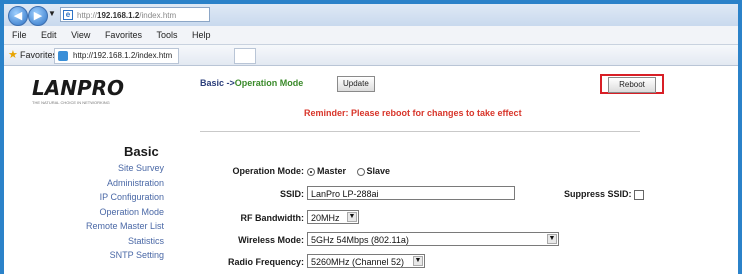  I want to click on lanpro-logo: LANPRO THE NATURAL CHOICE IN NETWORKING, so click(92, 90).